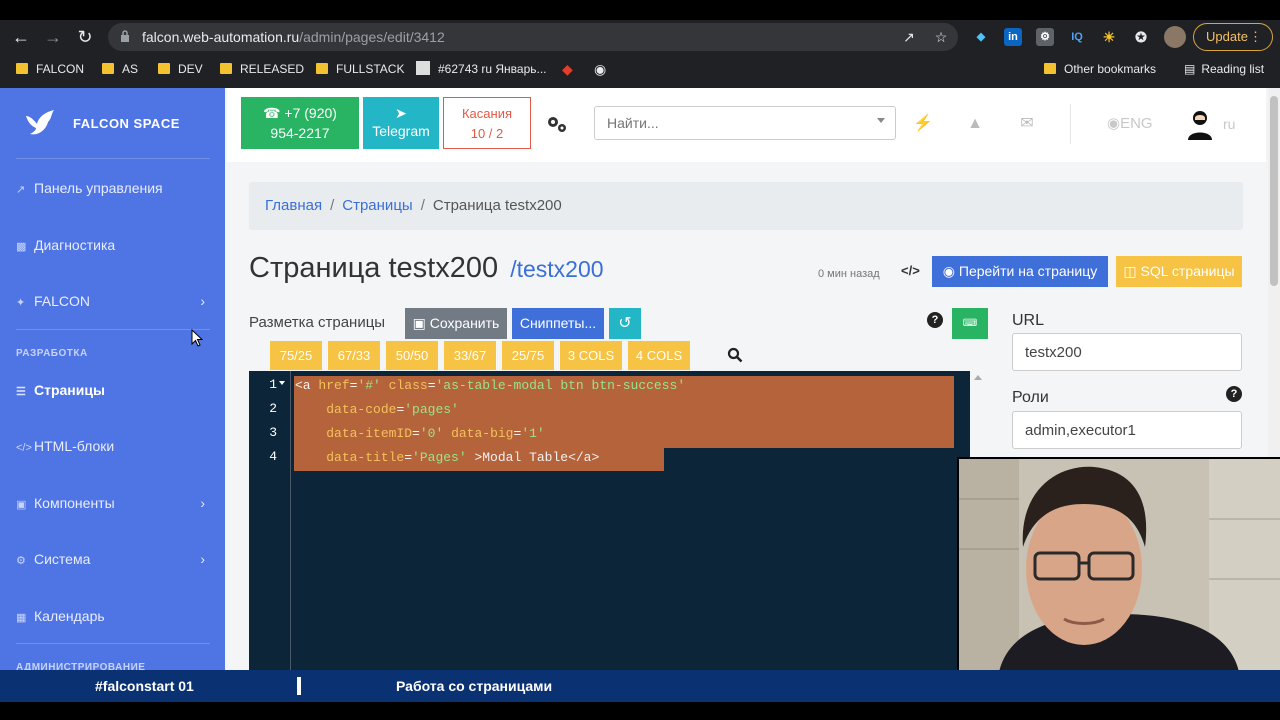 The width and height of the screenshot is (1280, 720). Describe the element at coordinates (113, 503) in the screenshot. I see `sidebar-item-components: ▣ Компоненты ›` at that location.